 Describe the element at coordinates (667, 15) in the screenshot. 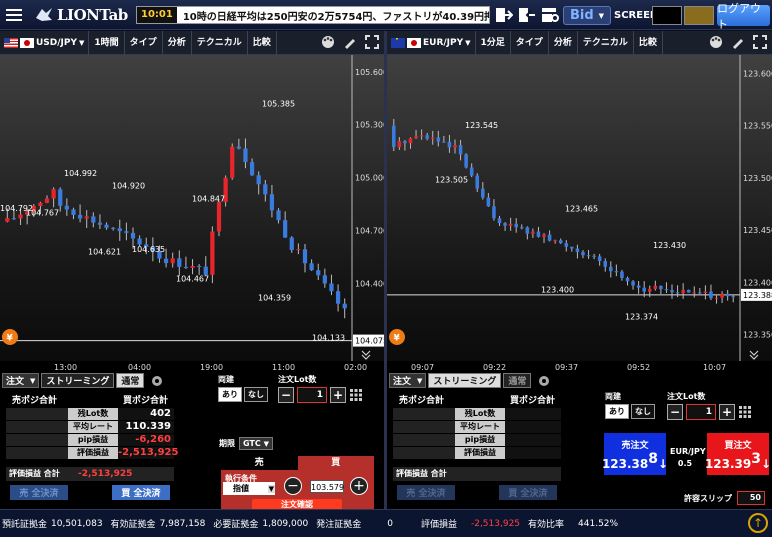

I see `screen-layout-1-button` at that location.